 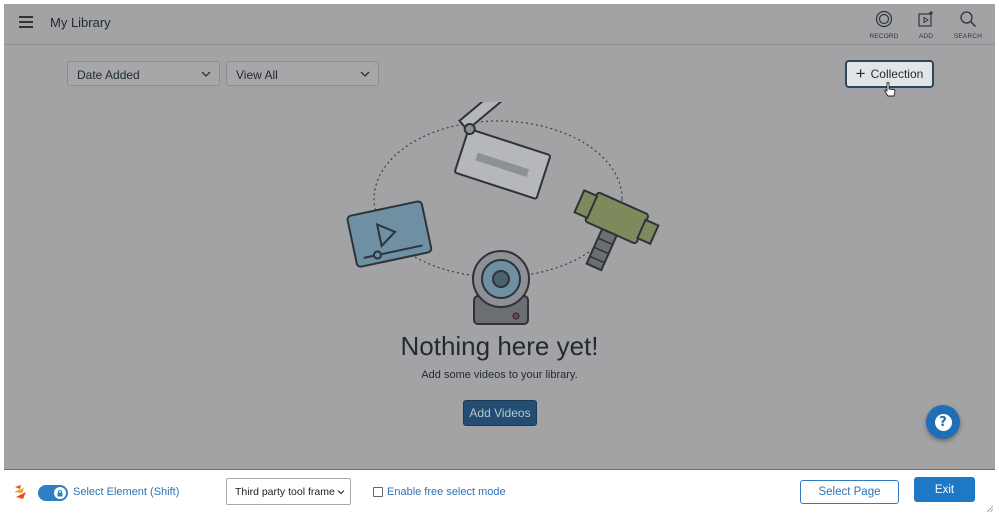 What do you see at coordinates (500, 413) in the screenshot?
I see `add-videos-button: Add Videos` at bounding box center [500, 413].